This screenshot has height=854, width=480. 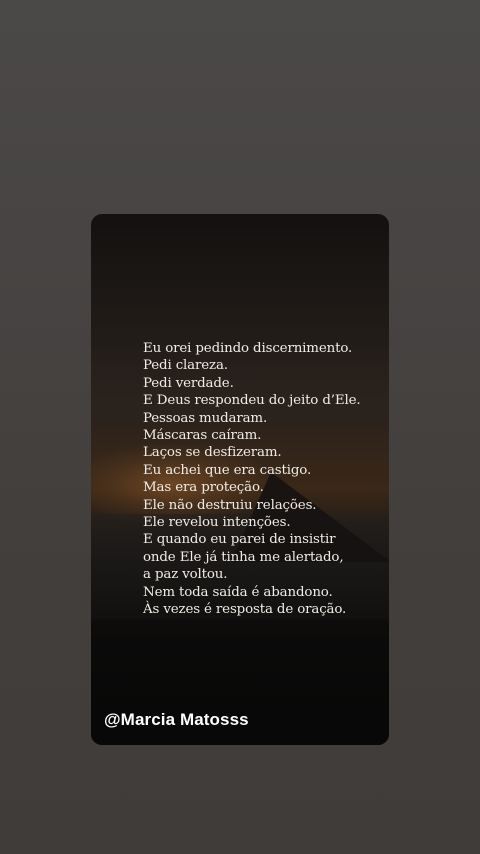 What do you see at coordinates (205, 418) in the screenshot?
I see `poem-line: Pessoas mudaram.` at bounding box center [205, 418].